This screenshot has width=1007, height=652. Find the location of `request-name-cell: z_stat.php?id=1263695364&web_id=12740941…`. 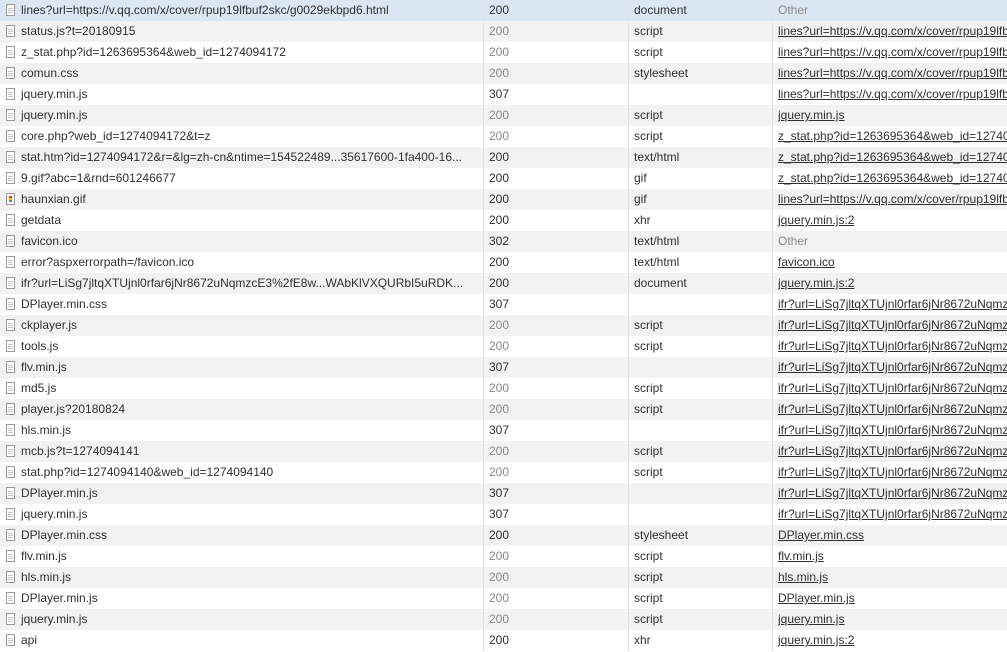

request-name-cell: z_stat.php?id=1263695364&web_id=12740941… is located at coordinates (241, 52).